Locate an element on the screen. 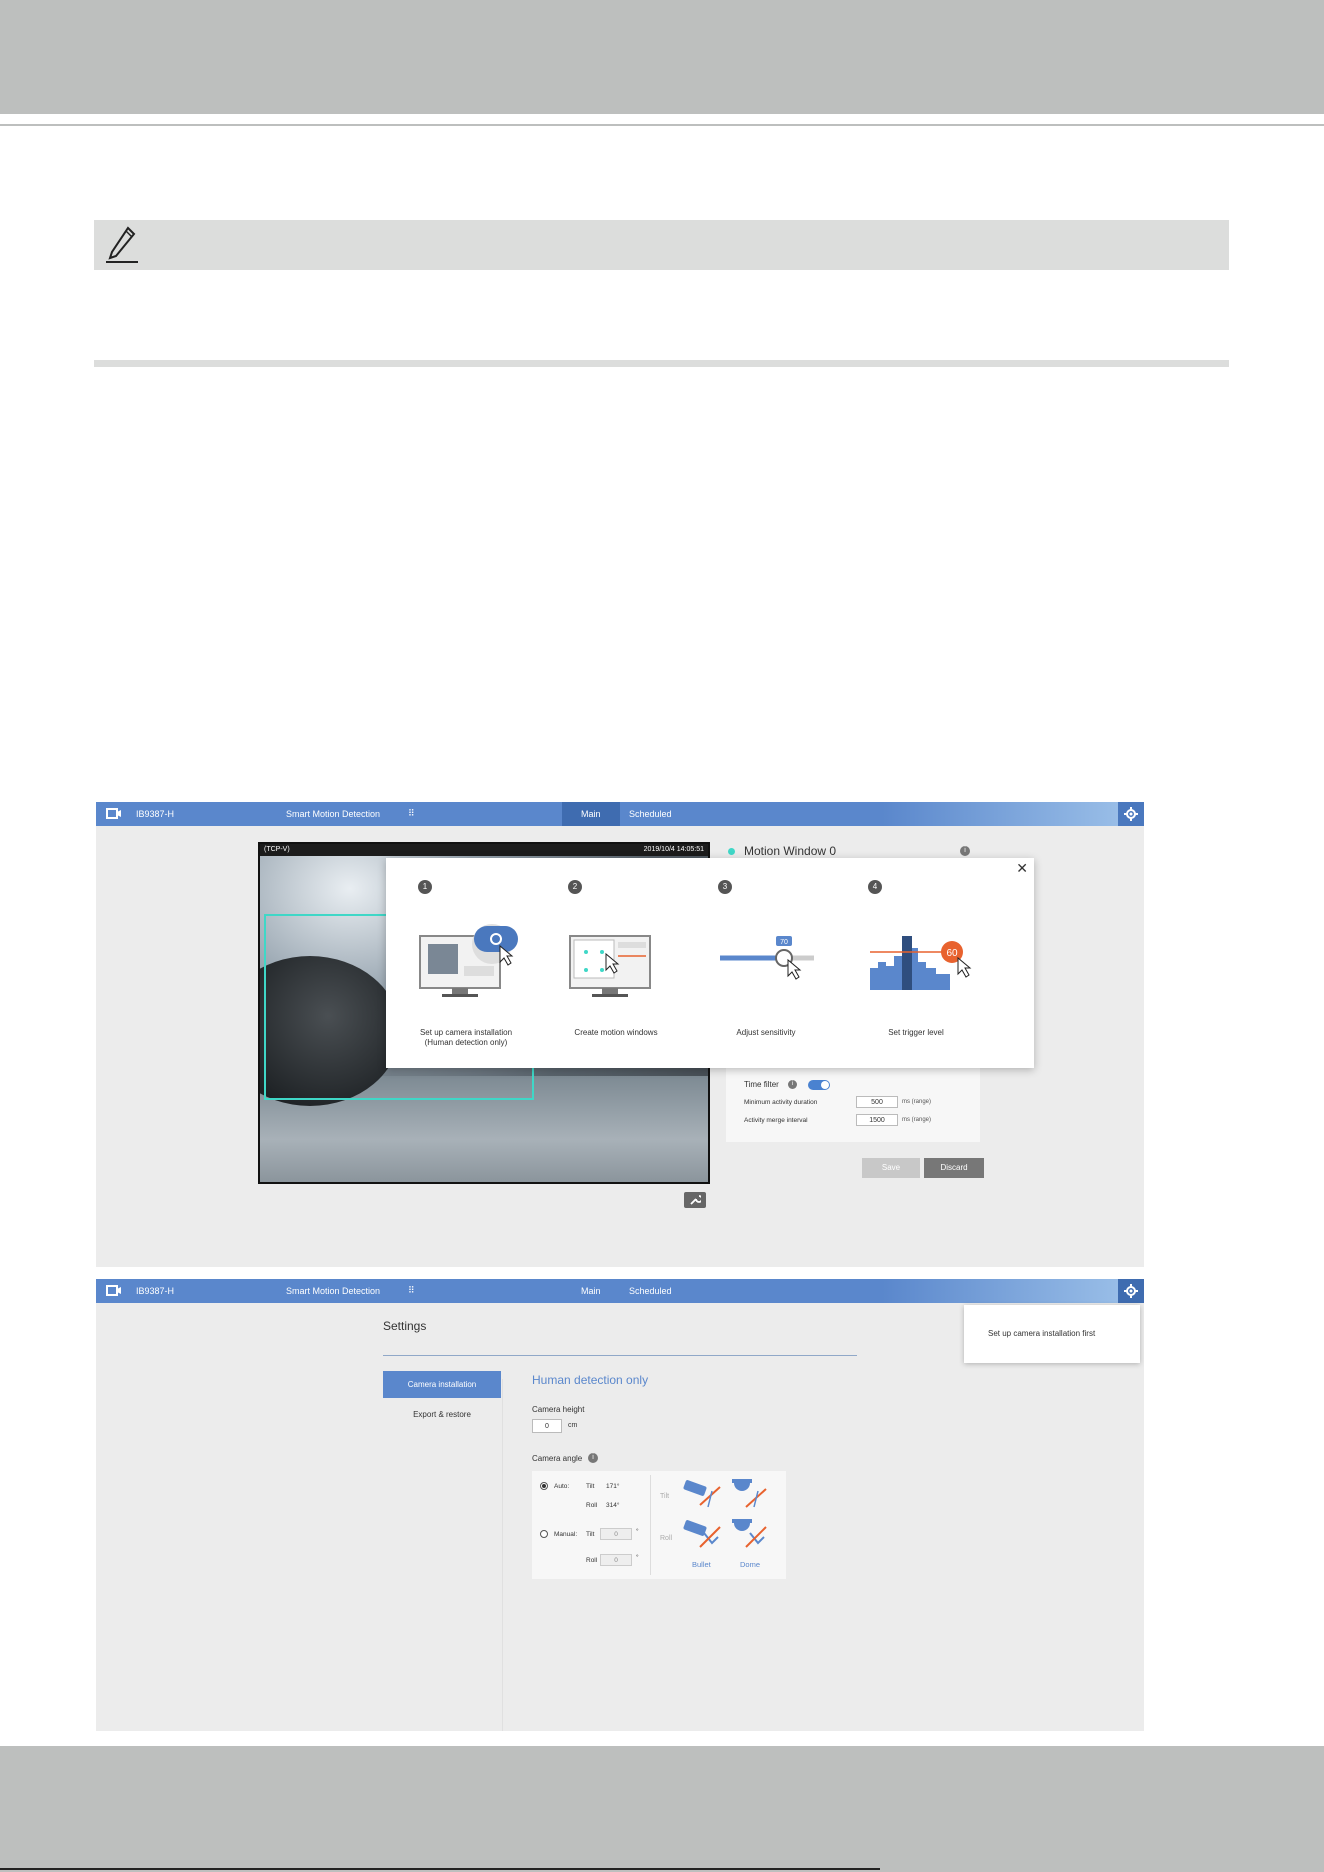  manual-radio is located at coordinates (544, 1534).